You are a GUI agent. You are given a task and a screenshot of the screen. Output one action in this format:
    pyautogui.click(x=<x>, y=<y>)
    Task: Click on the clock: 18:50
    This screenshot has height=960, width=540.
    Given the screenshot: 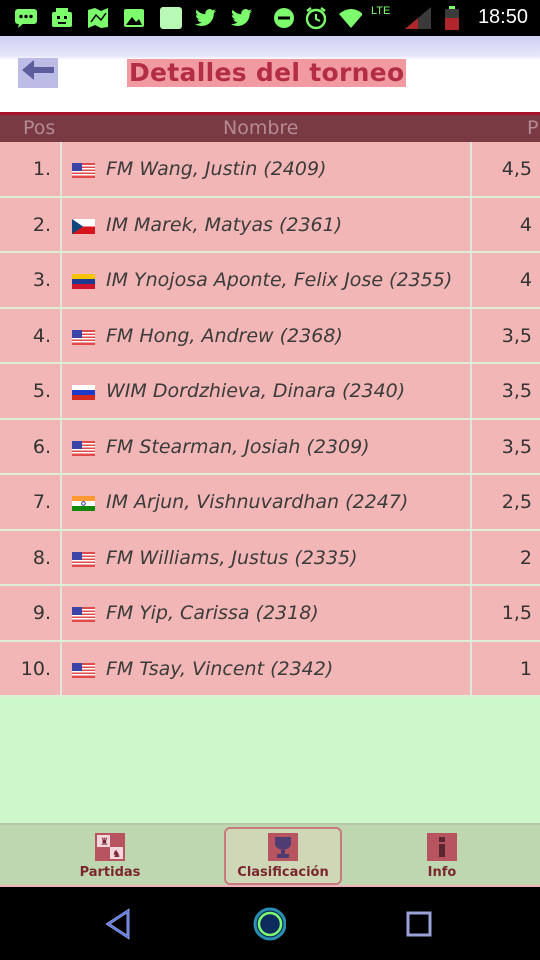 What is the action you would take?
    pyautogui.click(x=502, y=17)
    